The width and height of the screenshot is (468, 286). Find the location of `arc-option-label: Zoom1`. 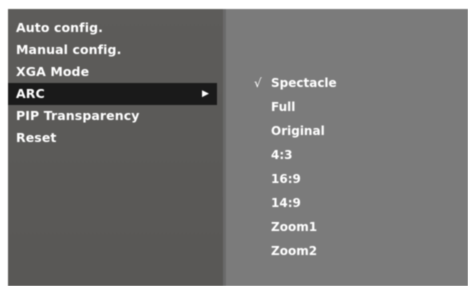

arc-option-label: Zoom1 is located at coordinates (294, 227).